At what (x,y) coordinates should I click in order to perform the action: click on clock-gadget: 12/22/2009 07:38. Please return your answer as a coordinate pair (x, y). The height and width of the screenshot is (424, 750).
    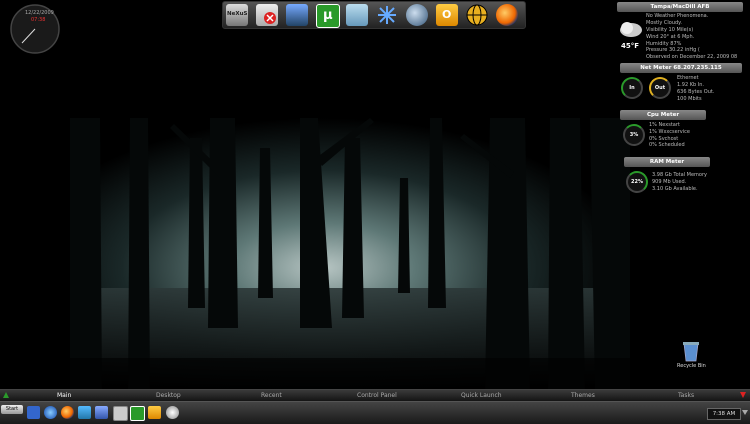
    Looking at the image, I should click on (35, 29).